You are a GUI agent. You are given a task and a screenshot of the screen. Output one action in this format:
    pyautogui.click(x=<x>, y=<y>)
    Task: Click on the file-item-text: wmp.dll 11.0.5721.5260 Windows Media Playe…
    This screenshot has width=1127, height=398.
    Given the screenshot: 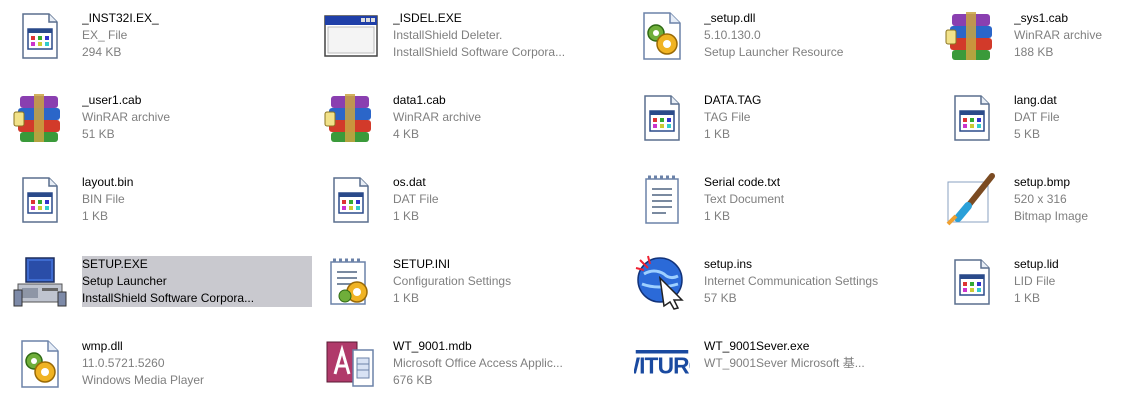 What is the action you would take?
    pyautogui.click(x=197, y=363)
    